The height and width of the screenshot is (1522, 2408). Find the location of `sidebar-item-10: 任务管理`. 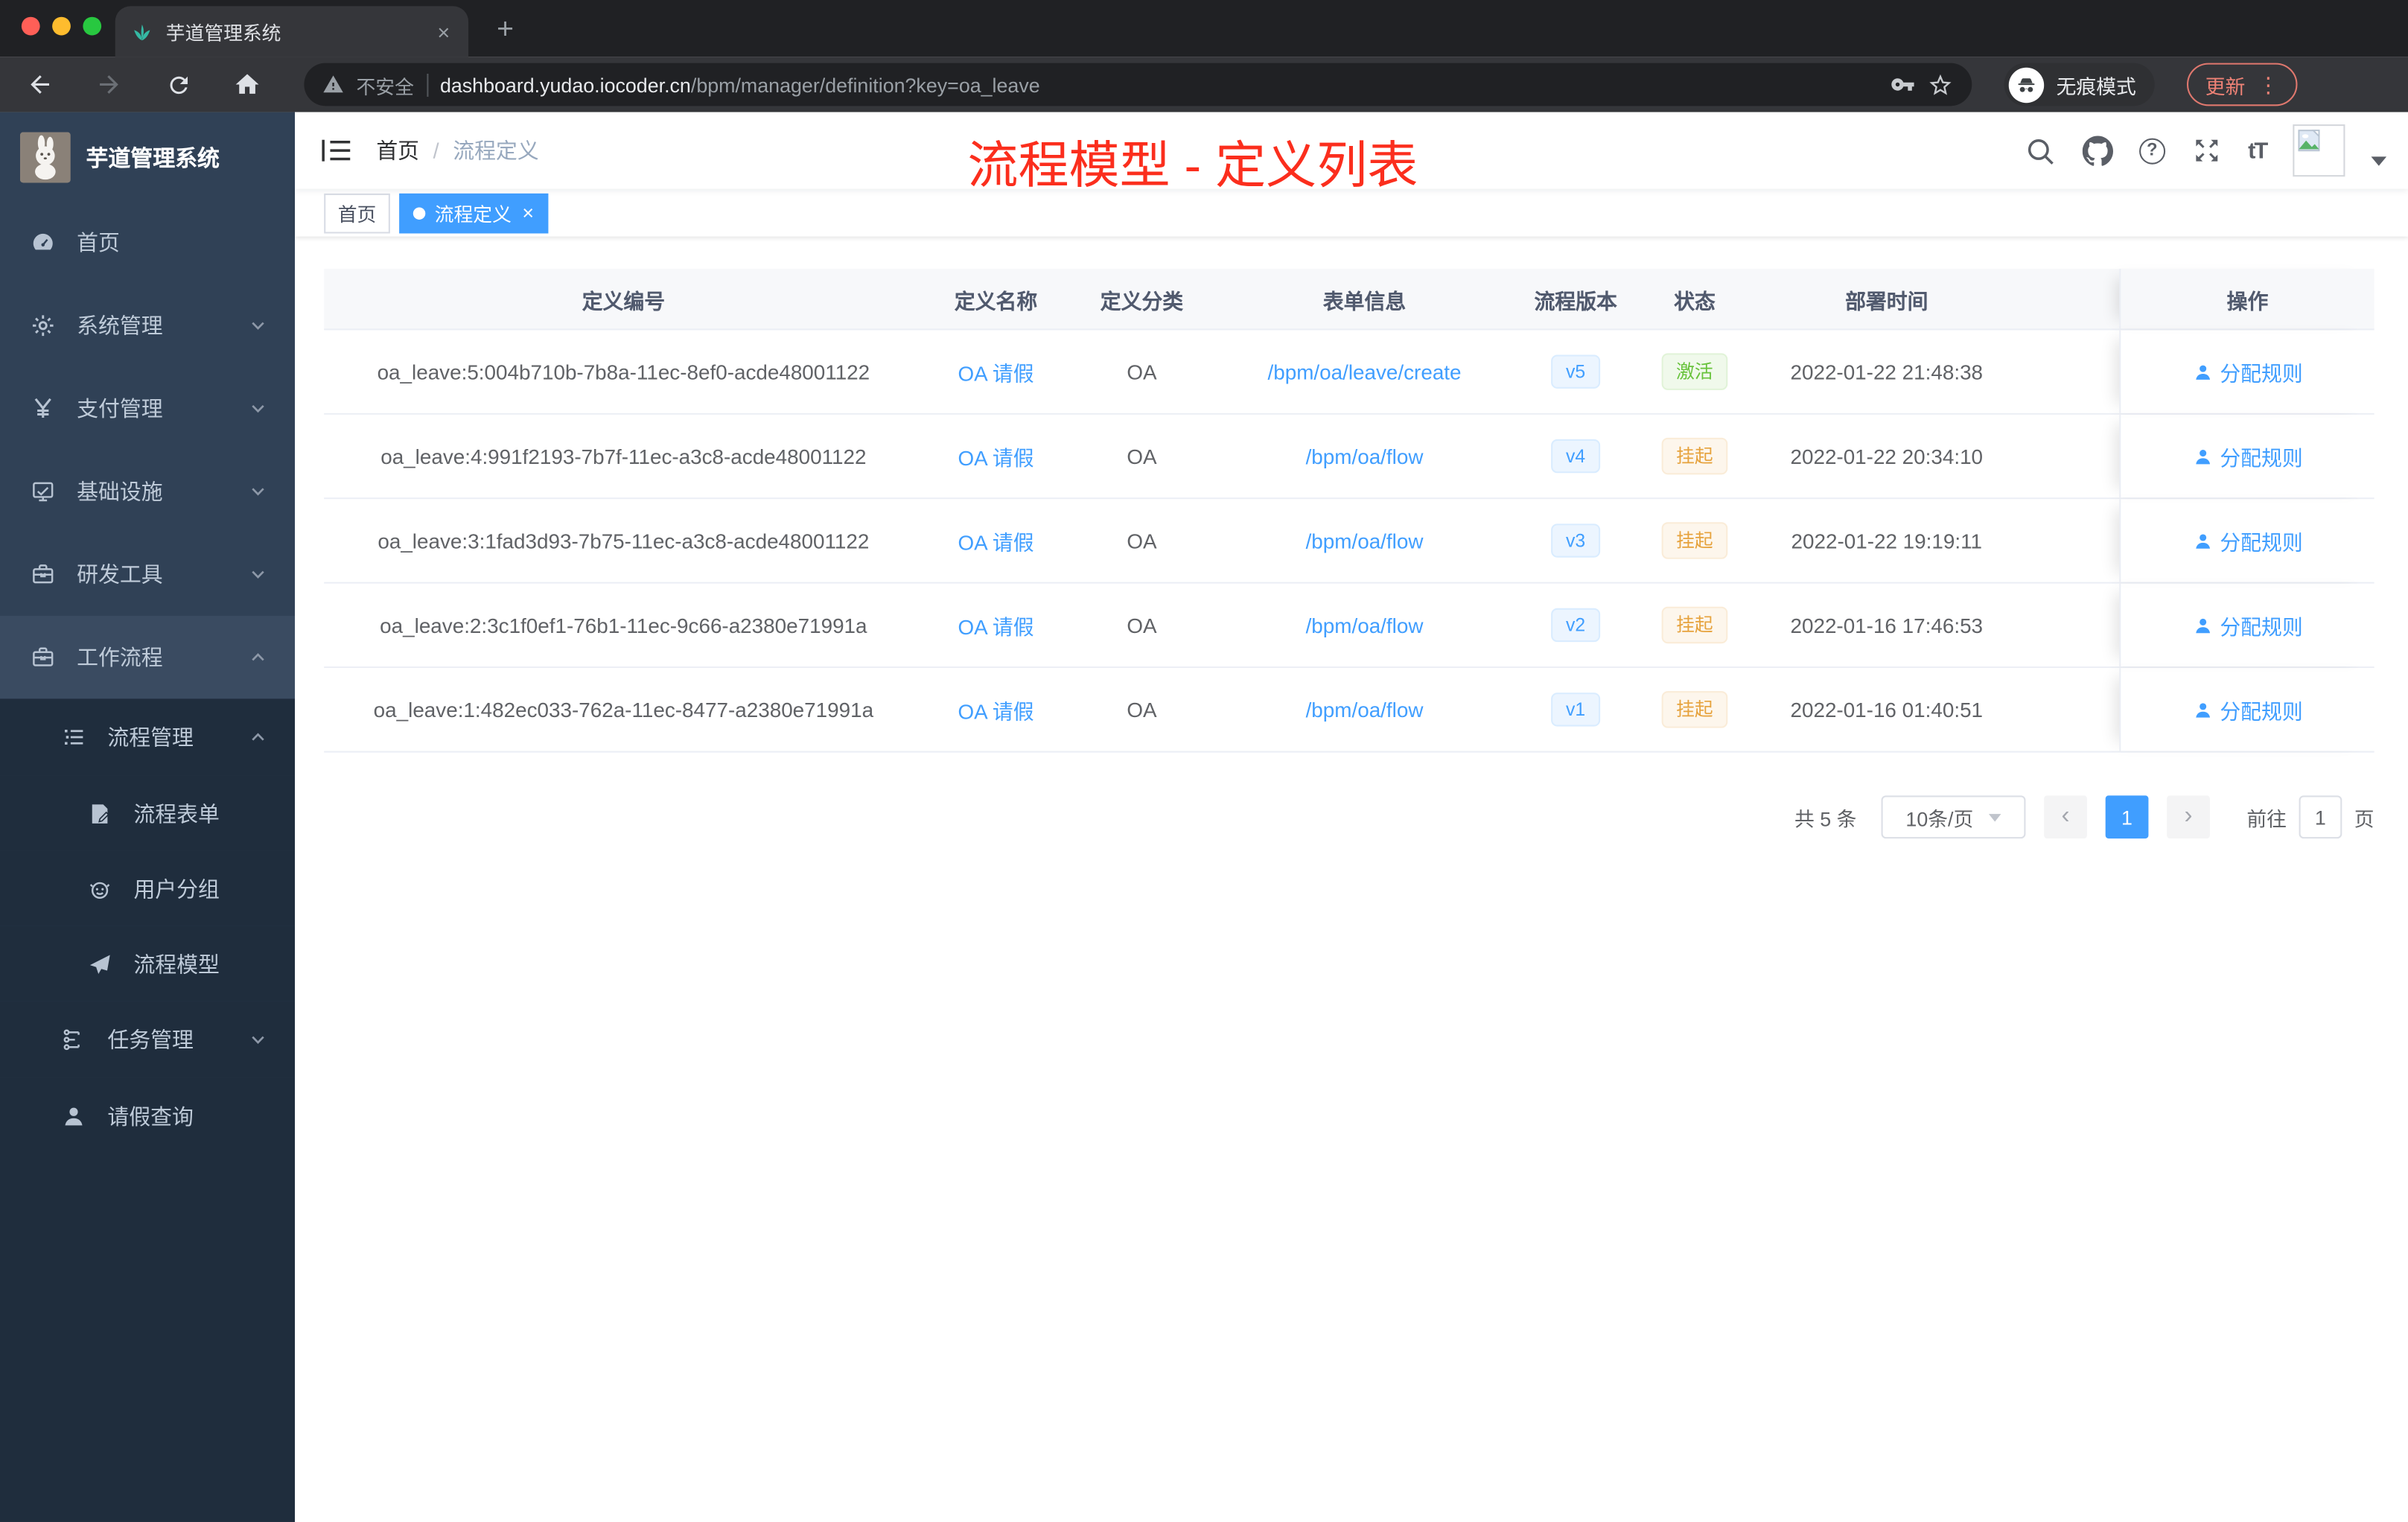

sidebar-item-10: 任务管理 is located at coordinates (147, 1039).